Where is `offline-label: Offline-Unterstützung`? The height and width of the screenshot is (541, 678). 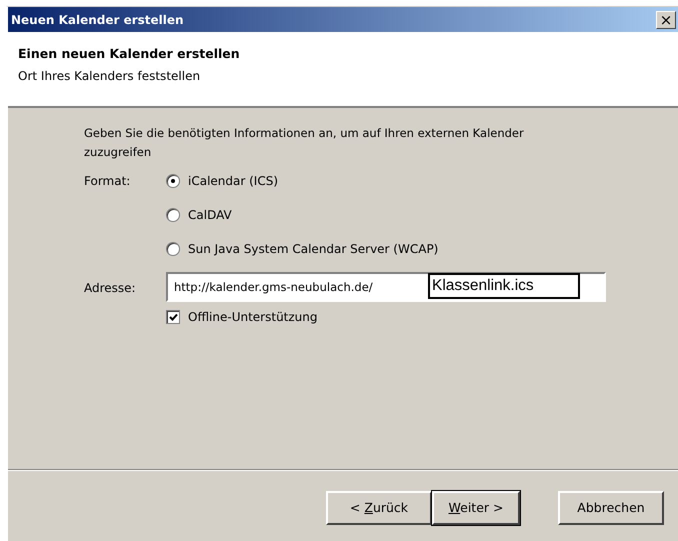
offline-label: Offline-Unterstützung is located at coordinates (253, 317).